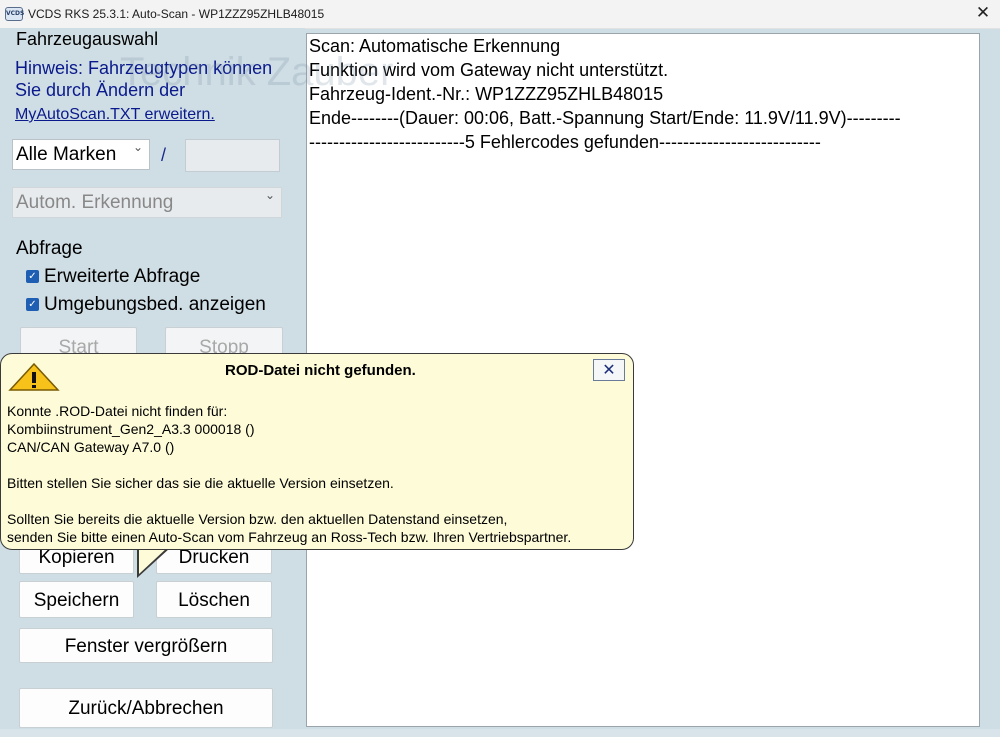 The height and width of the screenshot is (737, 1000). What do you see at coordinates (122, 276) in the screenshot?
I see `extended-query-label: Erweiterte Abfrage` at bounding box center [122, 276].